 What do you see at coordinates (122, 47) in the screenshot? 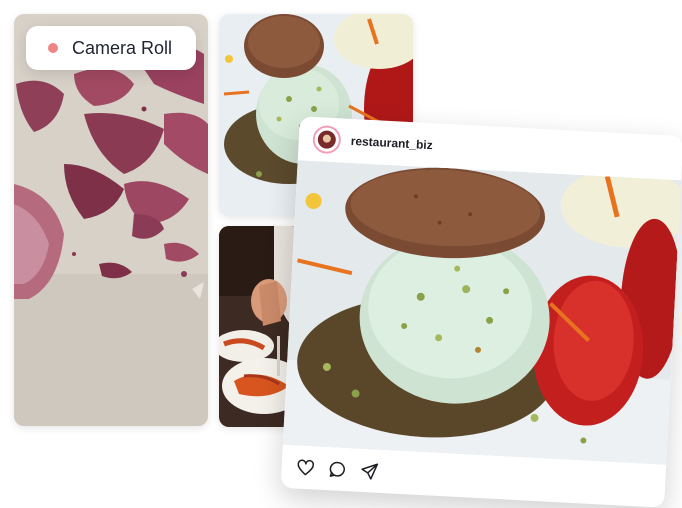
I see `camera-roll-title: Camera Roll` at bounding box center [122, 47].